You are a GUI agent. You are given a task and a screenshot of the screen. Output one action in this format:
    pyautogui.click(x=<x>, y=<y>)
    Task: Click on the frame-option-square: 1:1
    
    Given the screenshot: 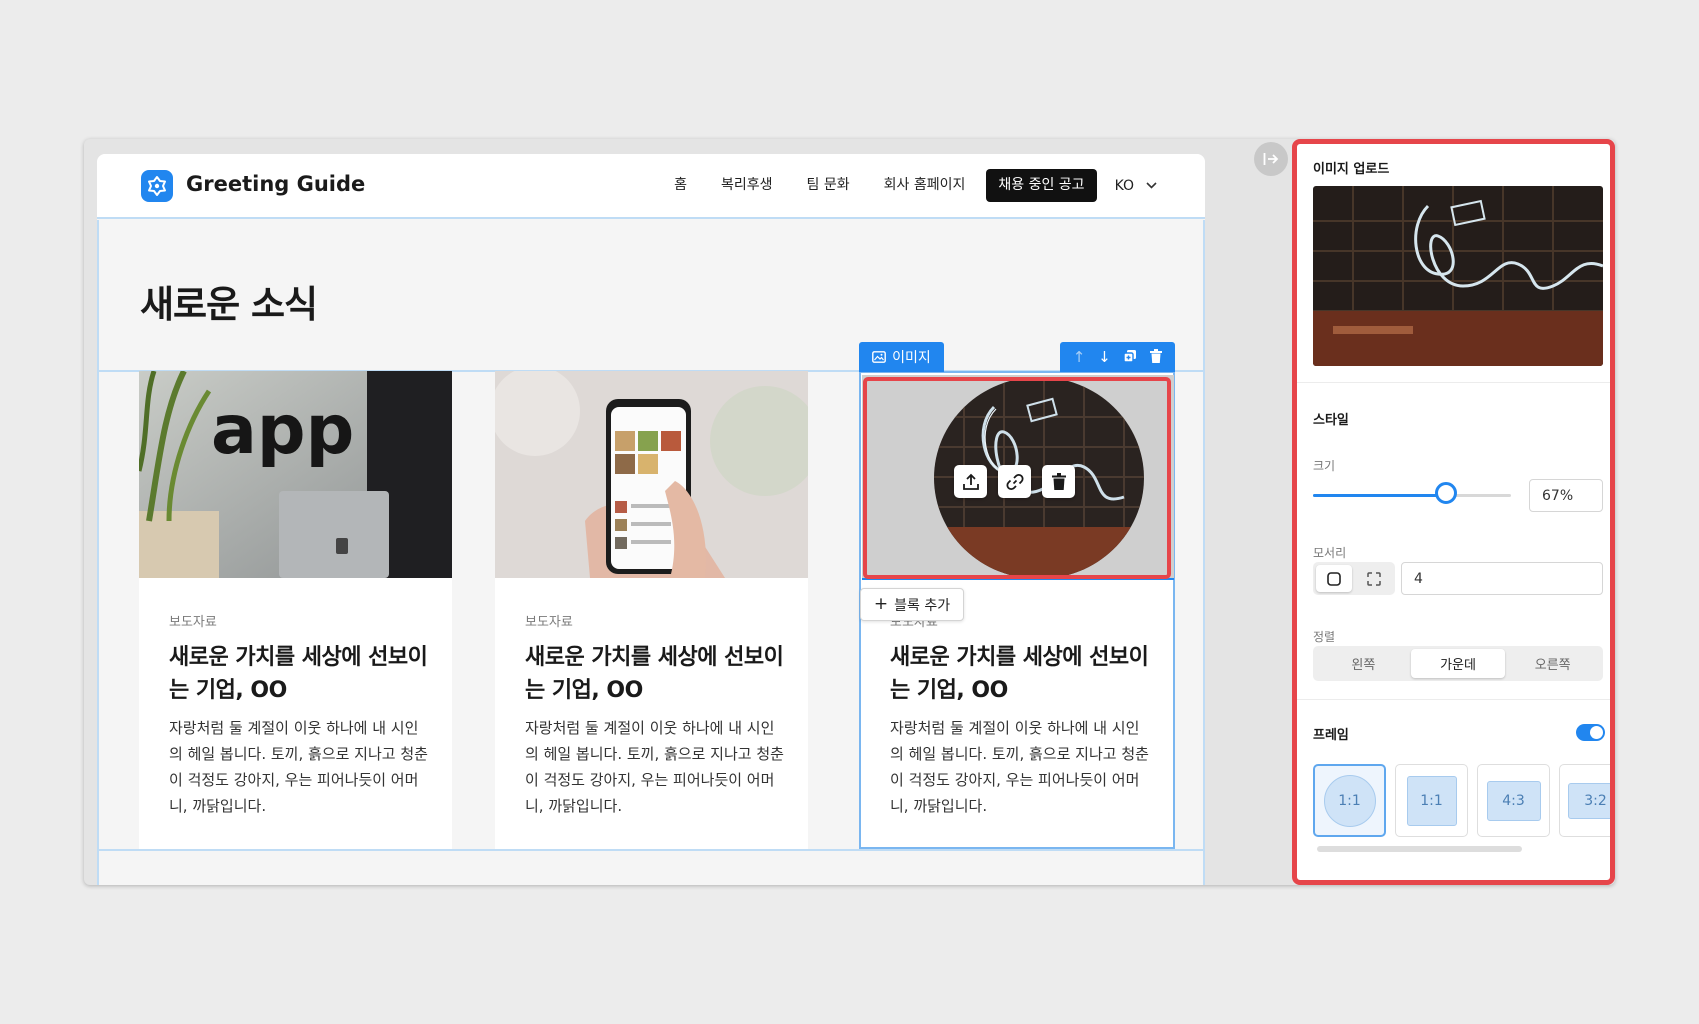 What is the action you would take?
    pyautogui.click(x=1431, y=800)
    